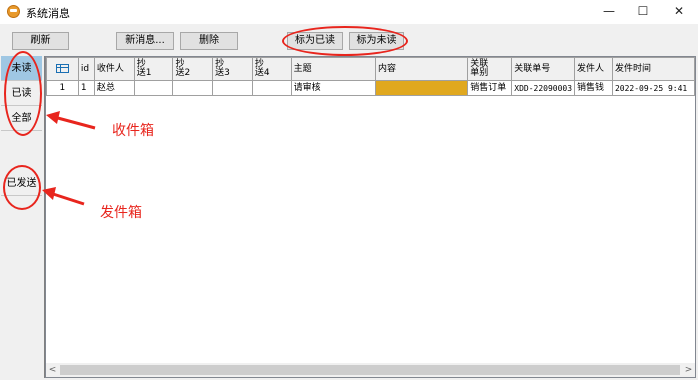 The height and width of the screenshot is (380, 698). I want to click on outbox-annotation: 发件箱, so click(121, 213).